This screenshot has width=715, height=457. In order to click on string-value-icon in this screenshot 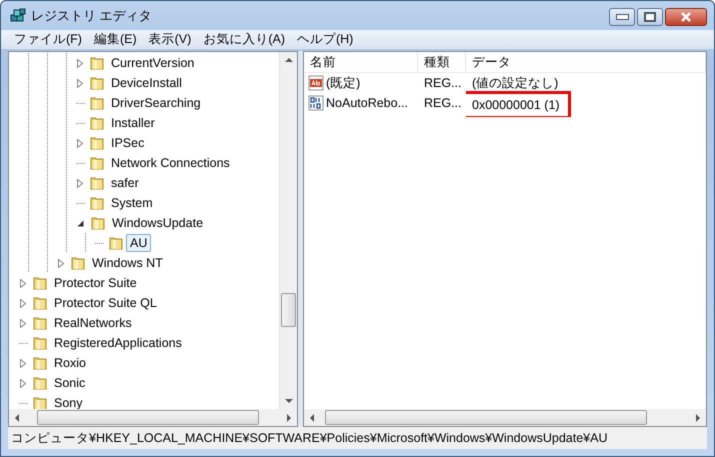, I will do `click(316, 83)`.